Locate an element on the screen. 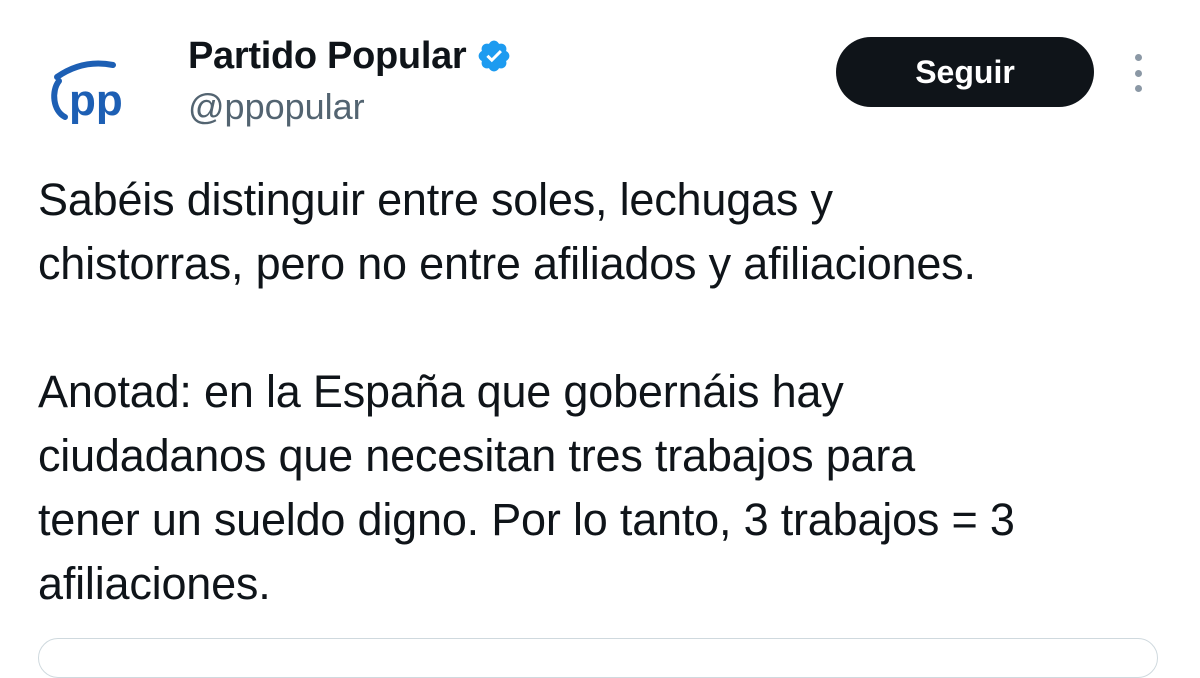 This screenshot has width=1200, height=678. handle: @ppopular is located at coordinates (350, 107).